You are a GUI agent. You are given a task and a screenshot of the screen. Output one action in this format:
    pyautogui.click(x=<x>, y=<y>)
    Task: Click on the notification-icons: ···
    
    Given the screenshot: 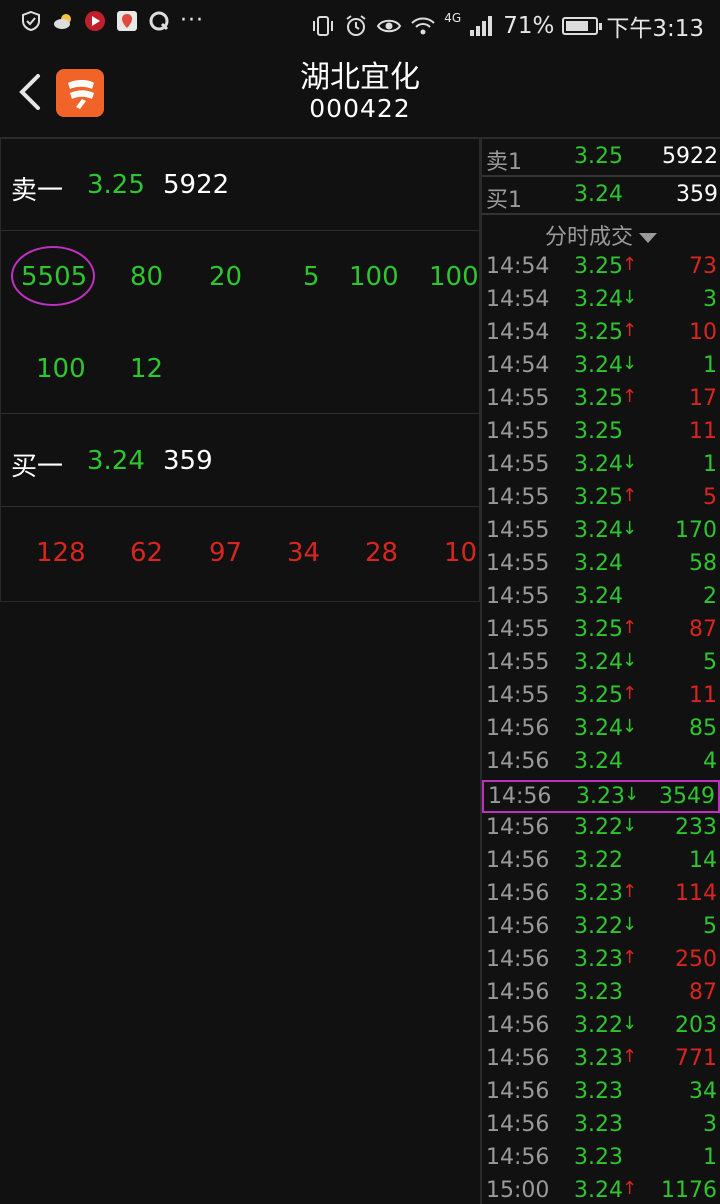 What is the action you would take?
    pyautogui.click(x=112, y=21)
    